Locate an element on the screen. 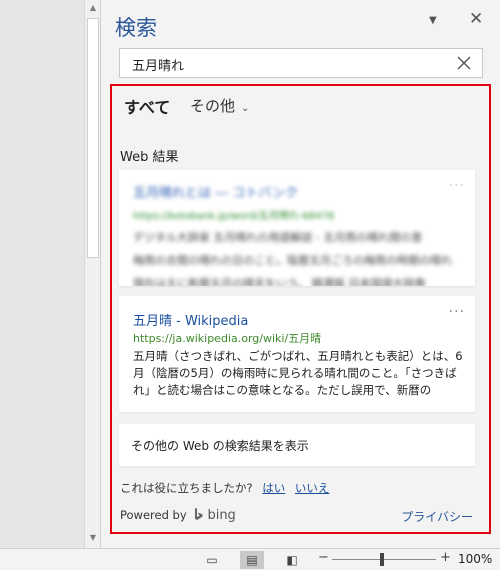 The height and width of the screenshot is (570, 500). bing-logo-icon: bing is located at coordinates (215, 515).